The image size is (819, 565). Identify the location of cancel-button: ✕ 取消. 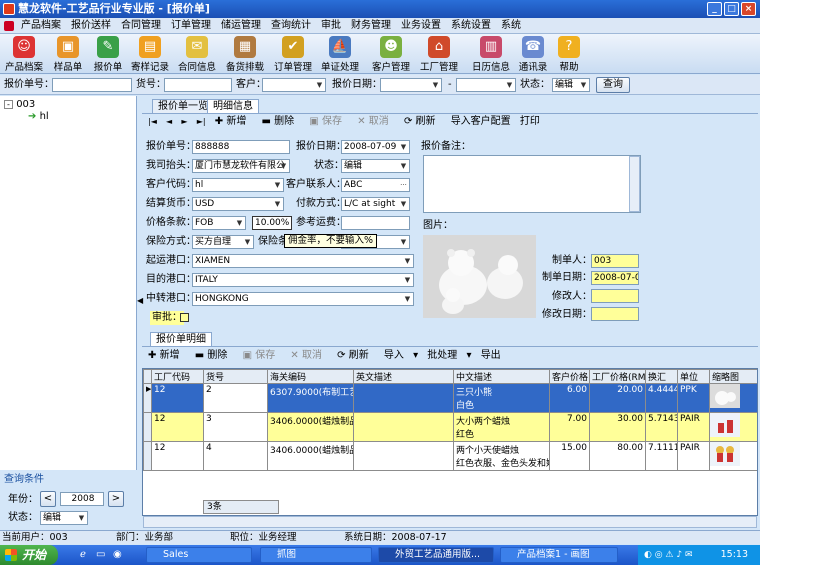
(376, 121).